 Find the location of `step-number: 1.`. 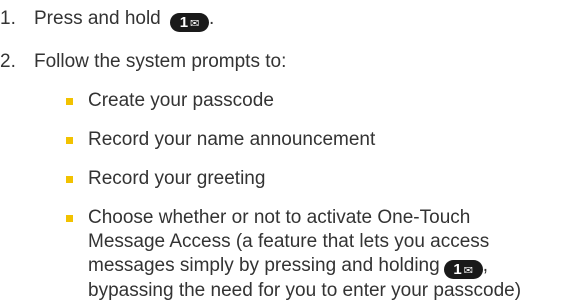

step-number: 1. is located at coordinates (8, 18).